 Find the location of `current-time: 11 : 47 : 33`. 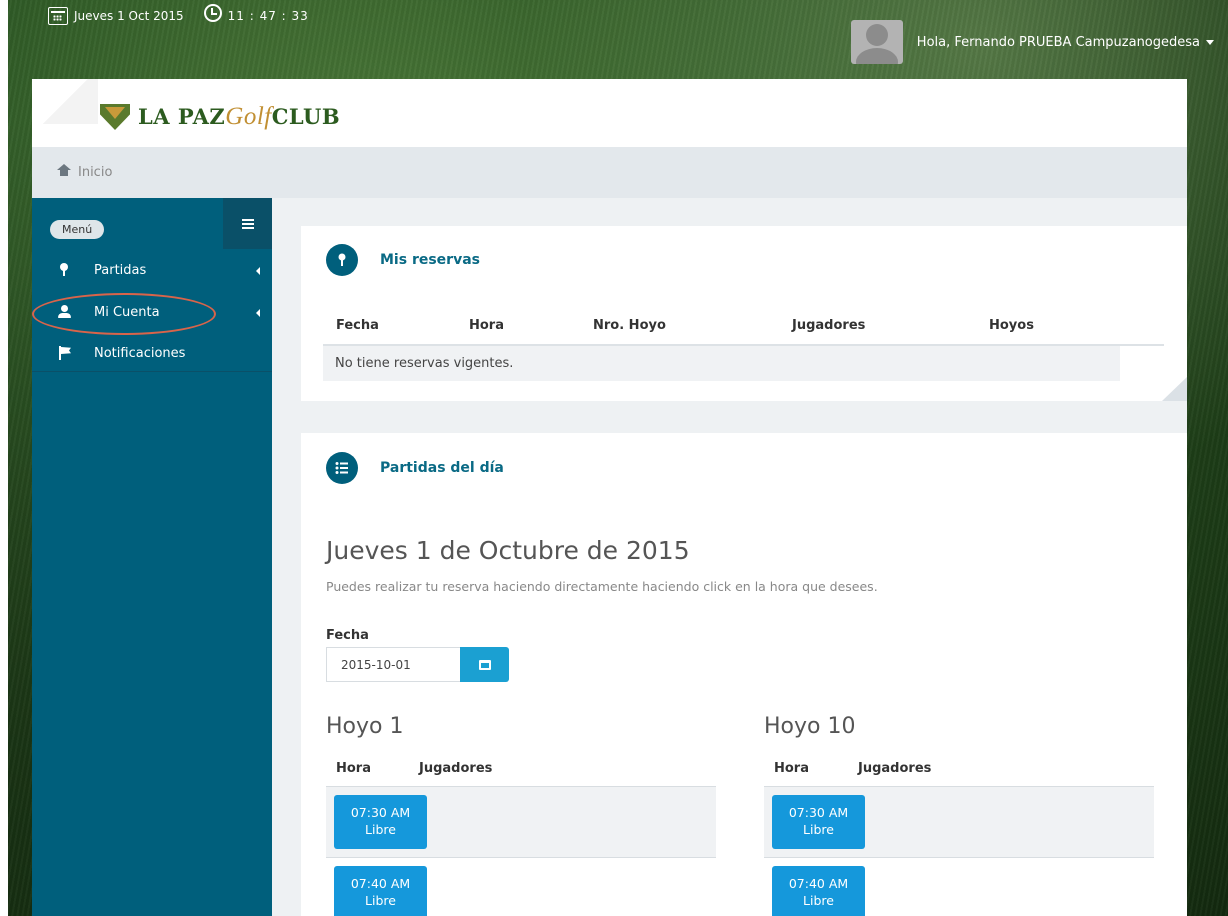

current-time: 11 : 47 : 33 is located at coordinates (268, 16).